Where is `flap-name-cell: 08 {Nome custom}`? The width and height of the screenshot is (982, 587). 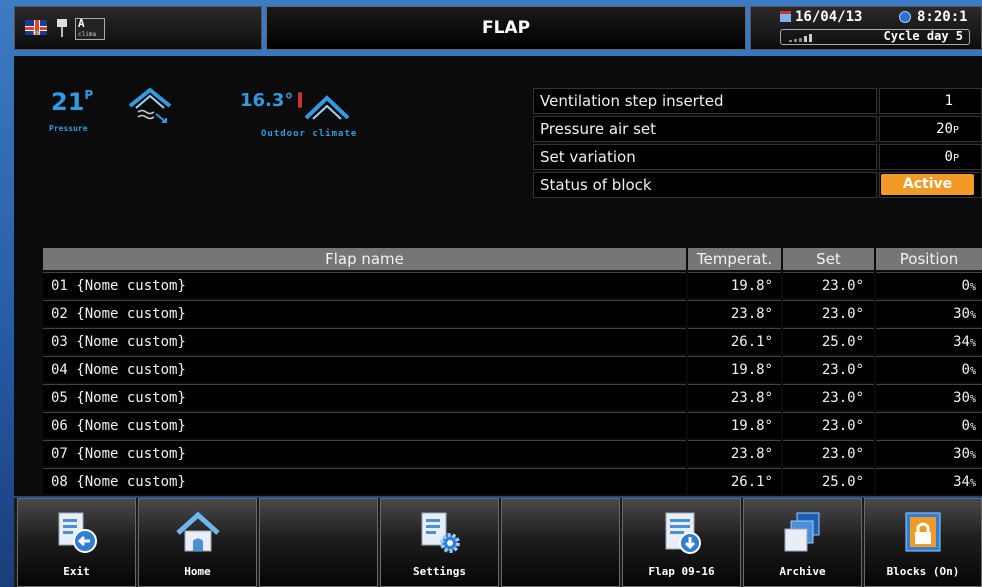
flap-name-cell: 08 {Nome custom} is located at coordinates (364, 481).